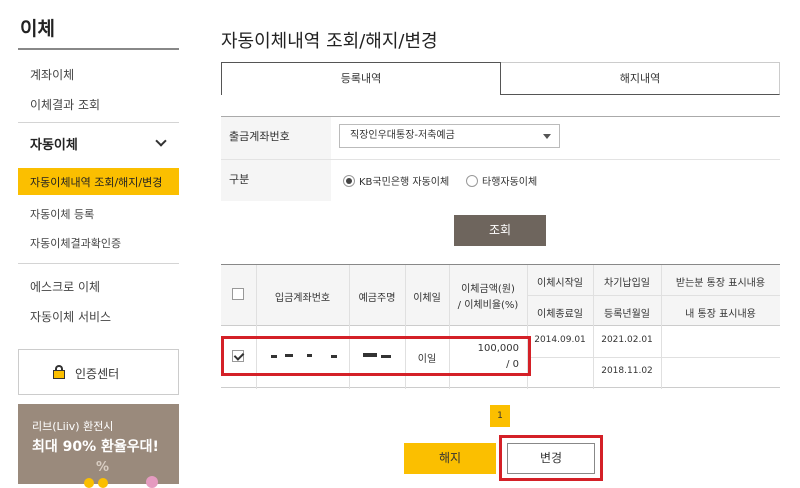 This screenshot has height=488, width=800. Describe the element at coordinates (276, 180) in the screenshot. I see `type-label: 구분` at that location.